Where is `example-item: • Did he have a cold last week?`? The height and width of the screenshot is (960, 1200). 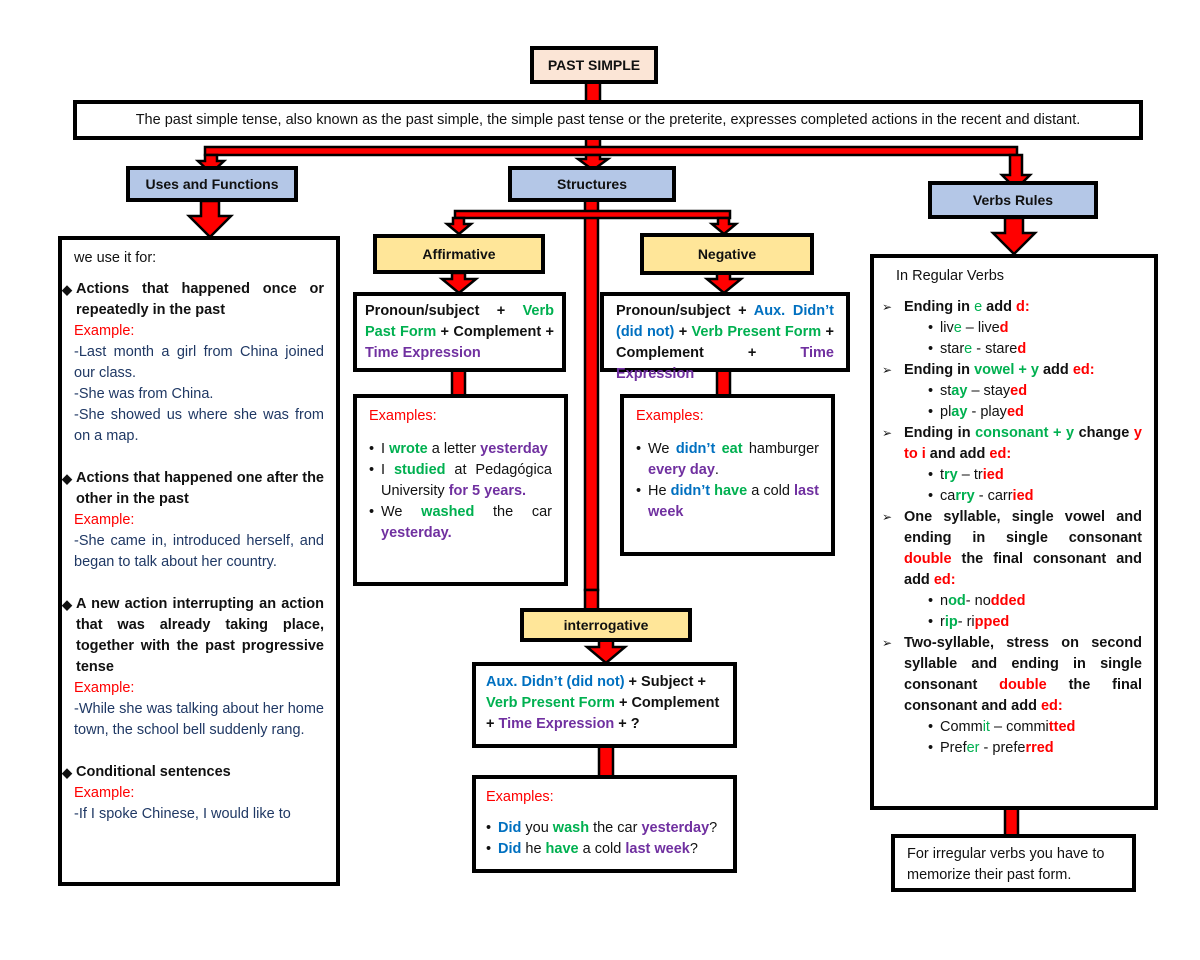
example-item: • Did he have a cold last week? is located at coordinates (604, 849).